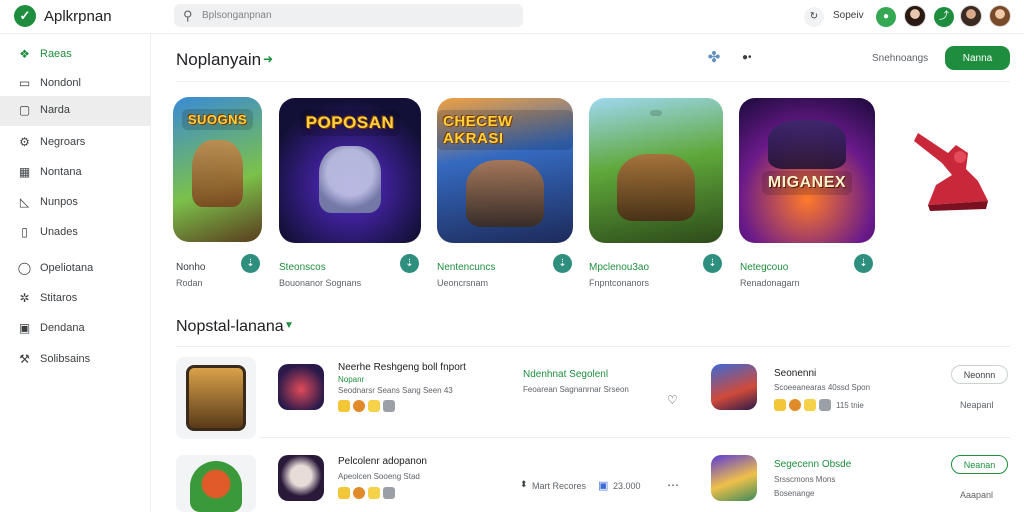 The width and height of the screenshot is (1024, 512). What do you see at coordinates (795, 373) in the screenshot?
I see `card-title: Seonenni` at bounding box center [795, 373].